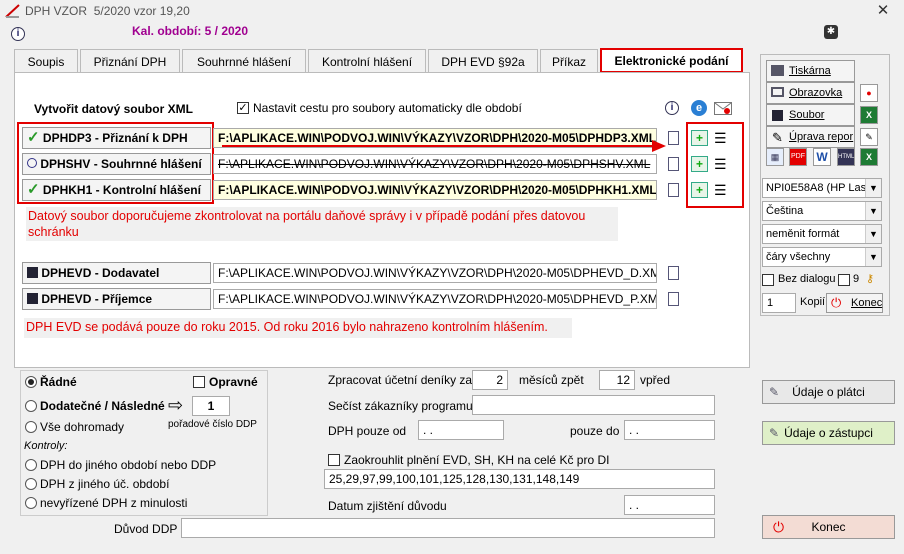 The width and height of the screenshot is (904, 554). I want to click on radio-dodatecne-label: Dodatečné / Následné, so click(102, 406).